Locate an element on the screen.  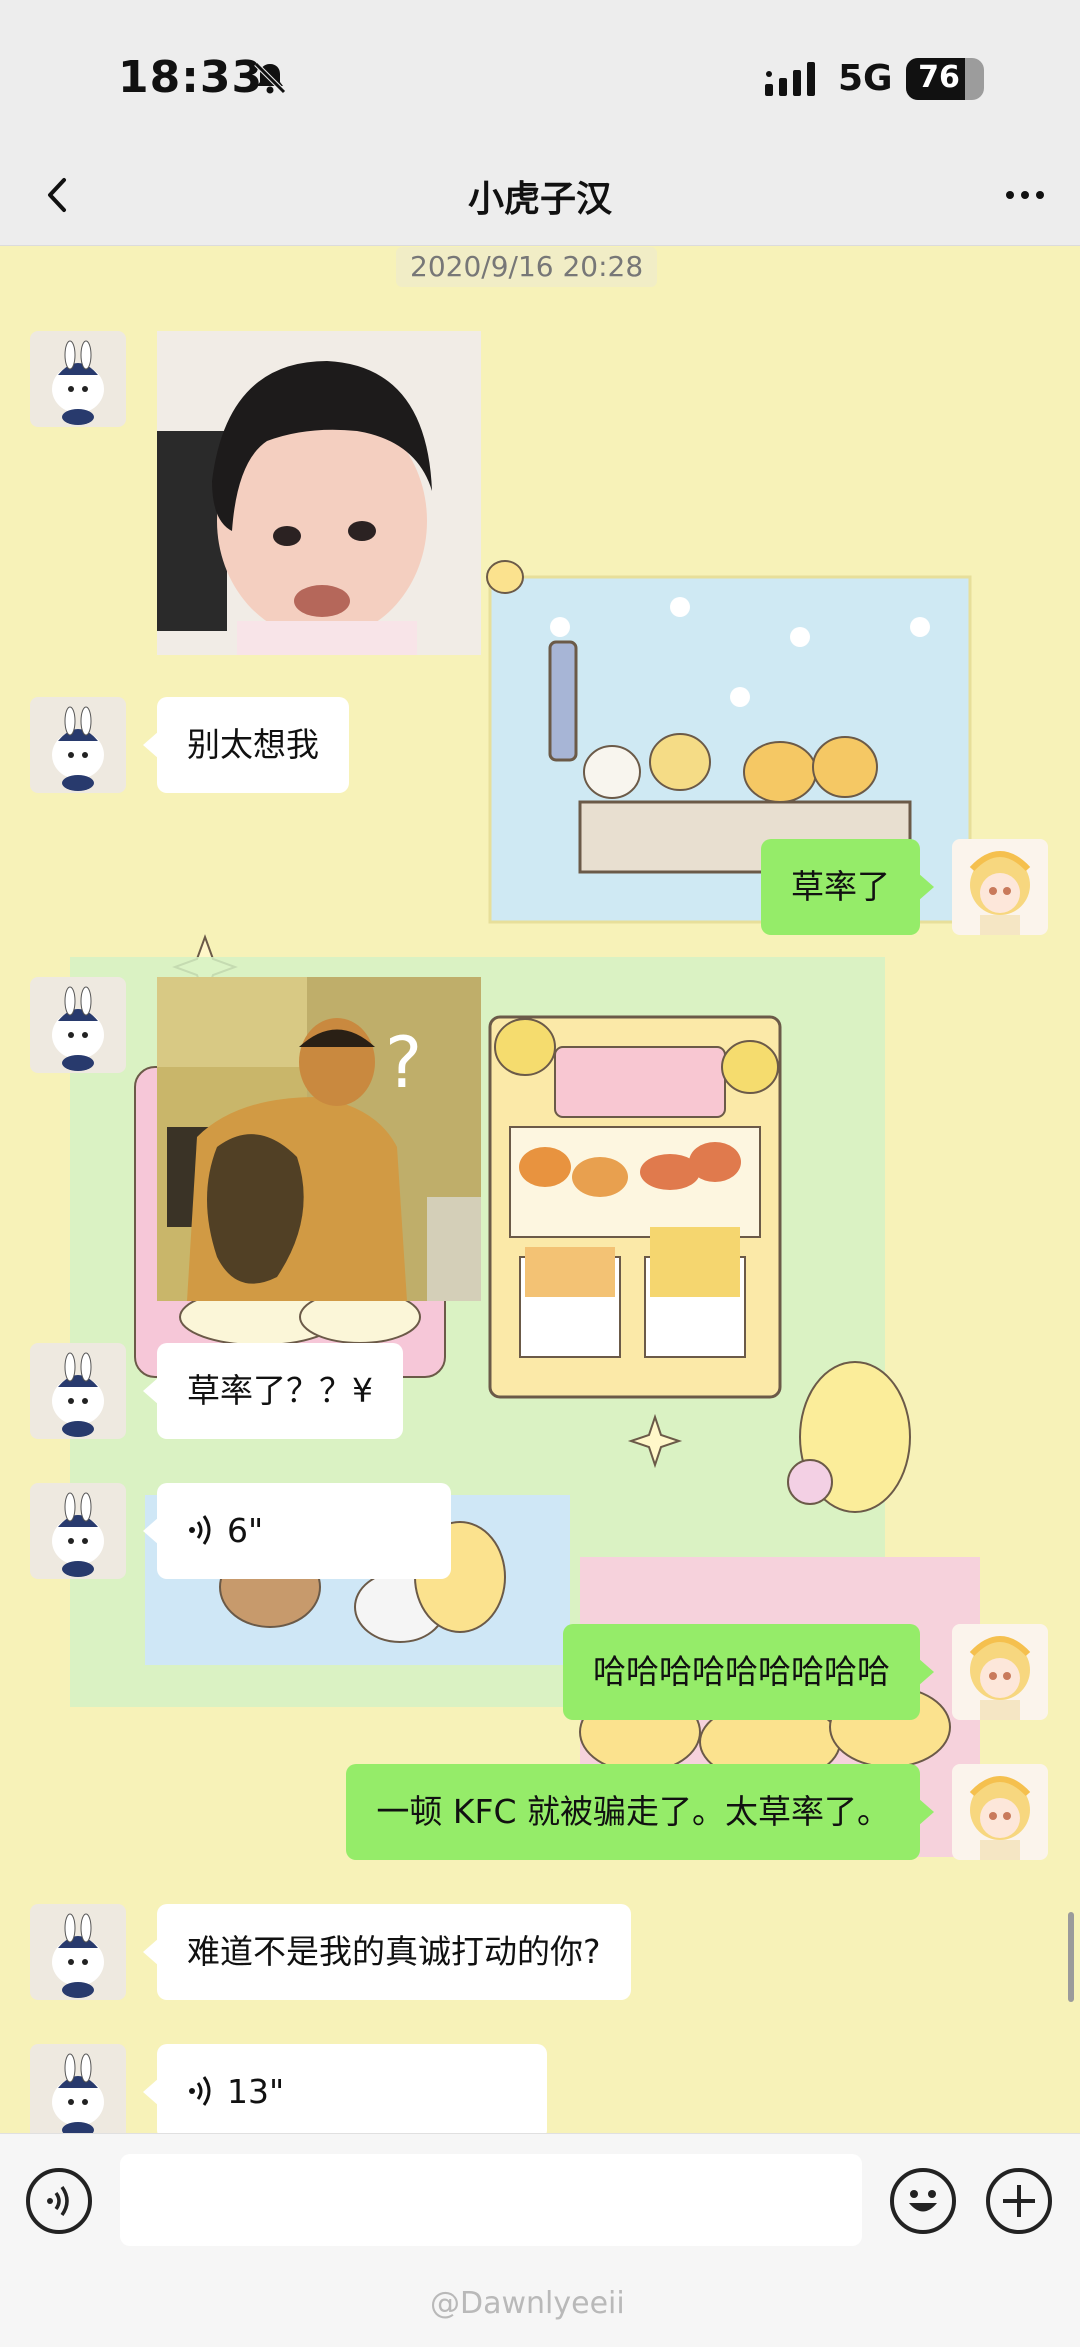
more-dots-icon is located at coordinates (1025, 195).